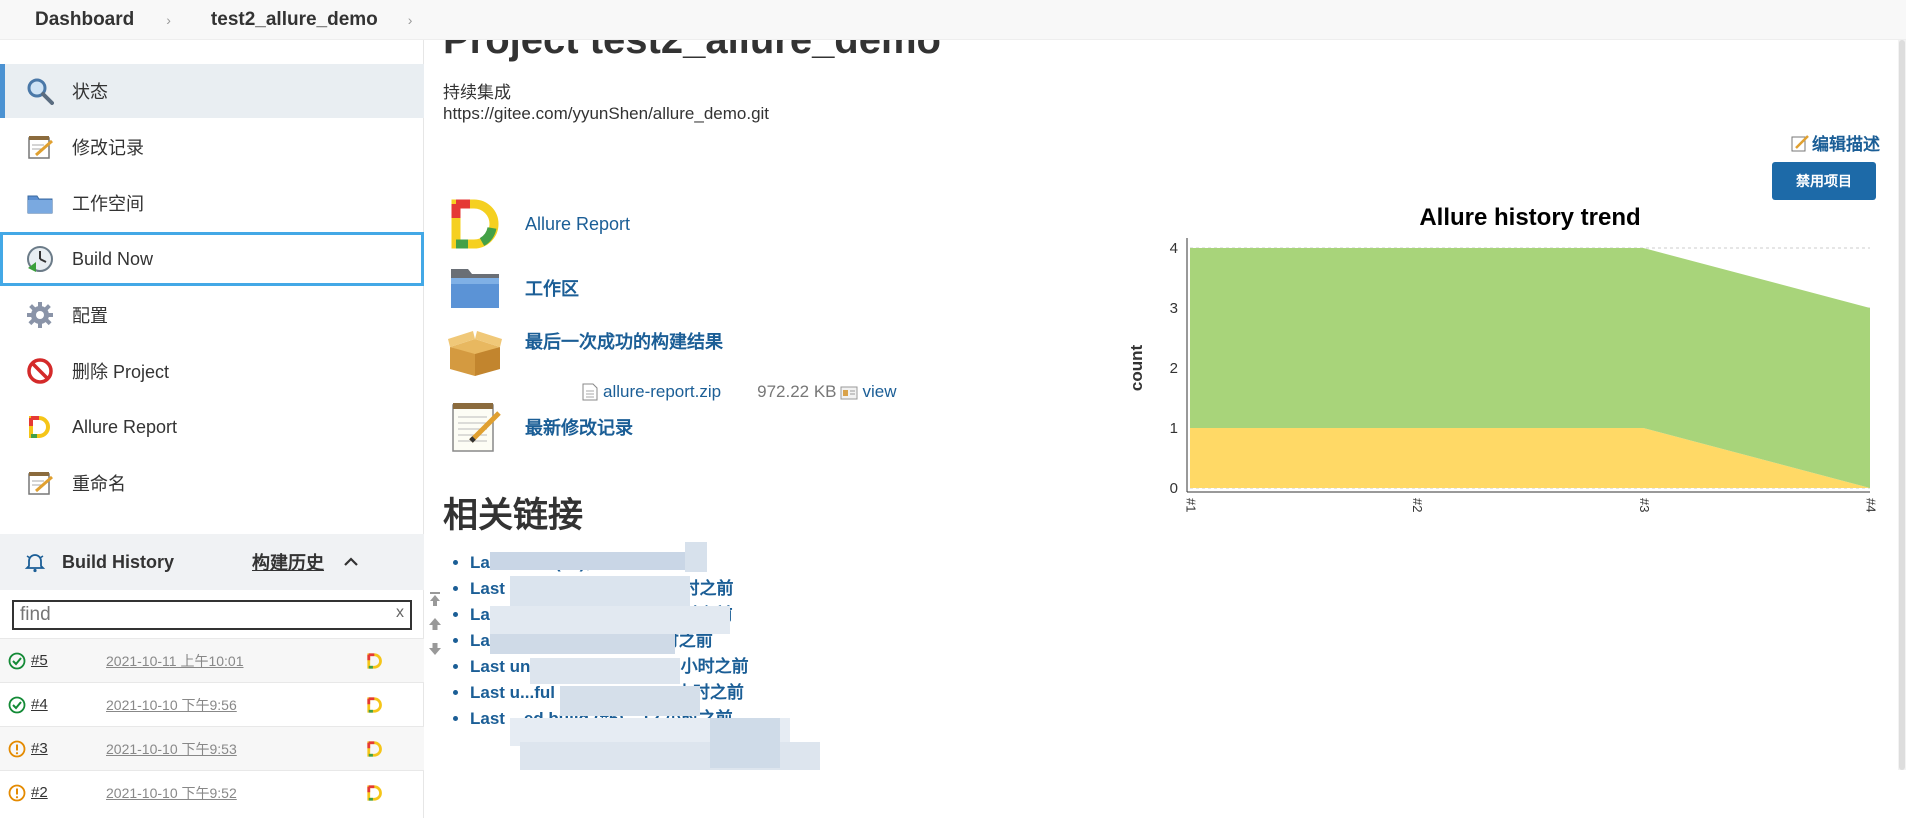 This screenshot has height=818, width=1906. What do you see at coordinates (609, 589) in the screenshot?
I see `related-link: Last ...ful build (#5)，12 小时之前` at bounding box center [609, 589].